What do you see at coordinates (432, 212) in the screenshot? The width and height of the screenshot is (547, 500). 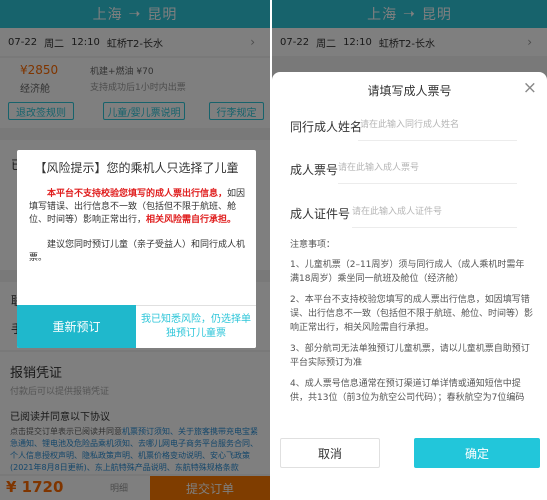 I see `adult-id-input` at bounding box center [432, 212].